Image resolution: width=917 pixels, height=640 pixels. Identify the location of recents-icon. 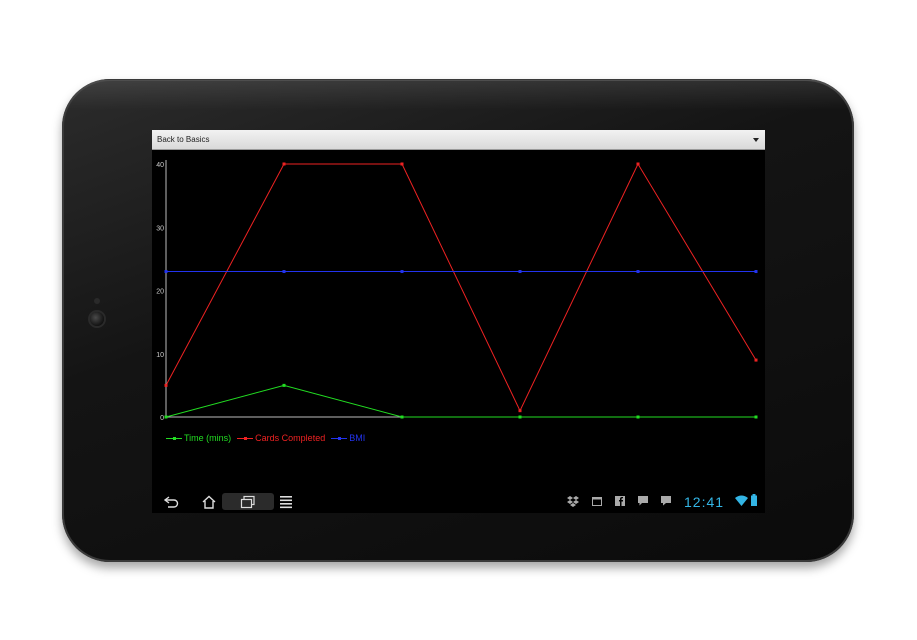
(247, 501).